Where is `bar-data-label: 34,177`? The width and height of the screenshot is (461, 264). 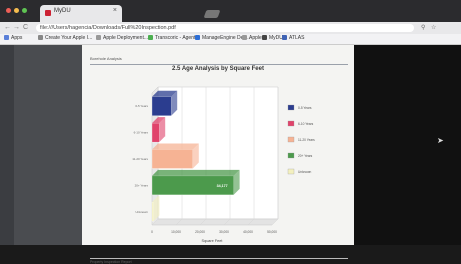 bar-data-label: 34,177 is located at coordinates (222, 186).